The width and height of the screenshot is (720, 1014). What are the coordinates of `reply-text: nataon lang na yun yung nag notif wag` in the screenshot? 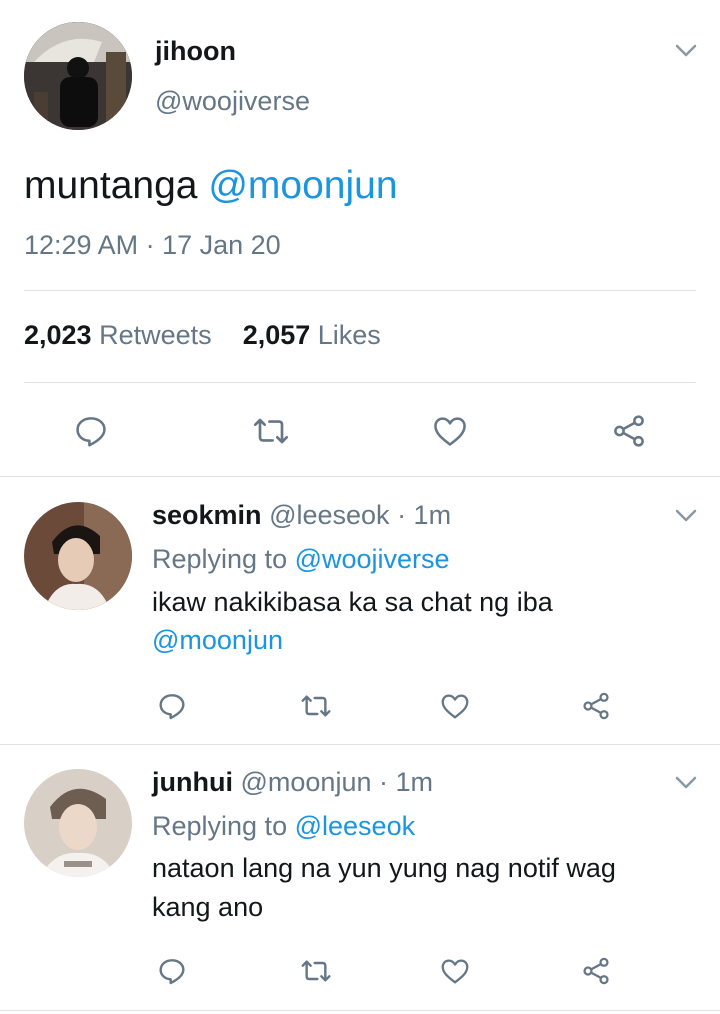 It's located at (384, 868).